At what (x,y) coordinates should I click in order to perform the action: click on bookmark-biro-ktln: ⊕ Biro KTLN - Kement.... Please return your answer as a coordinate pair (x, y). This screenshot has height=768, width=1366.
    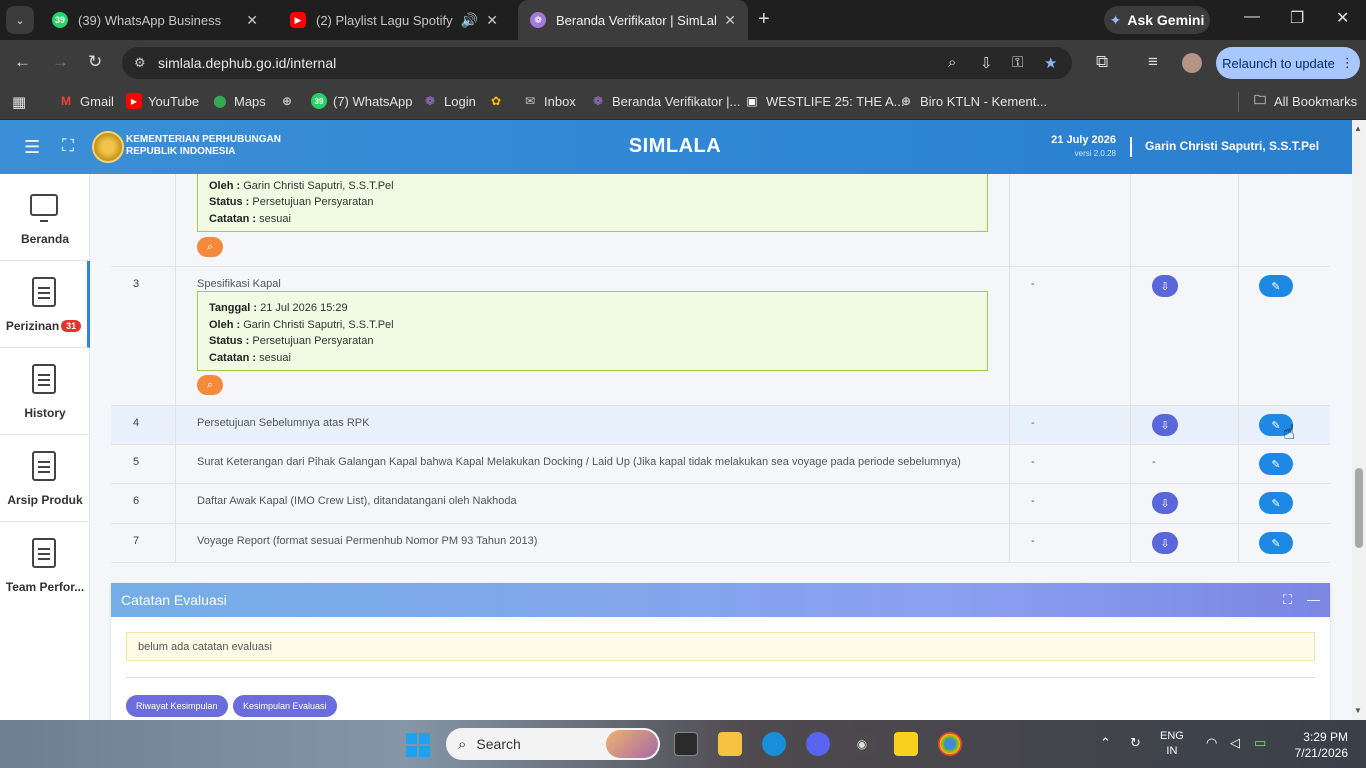
    Looking at the image, I should click on (972, 101).